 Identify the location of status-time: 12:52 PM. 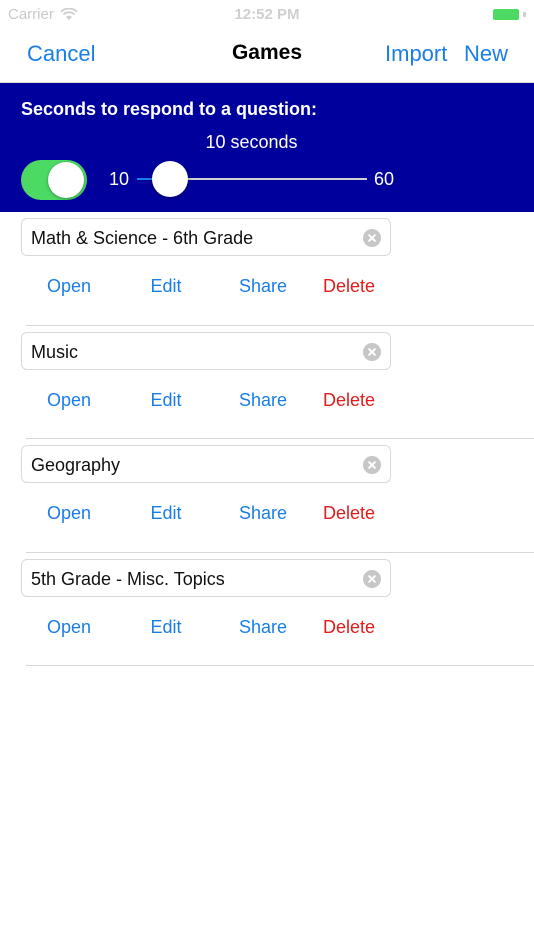
(267, 14).